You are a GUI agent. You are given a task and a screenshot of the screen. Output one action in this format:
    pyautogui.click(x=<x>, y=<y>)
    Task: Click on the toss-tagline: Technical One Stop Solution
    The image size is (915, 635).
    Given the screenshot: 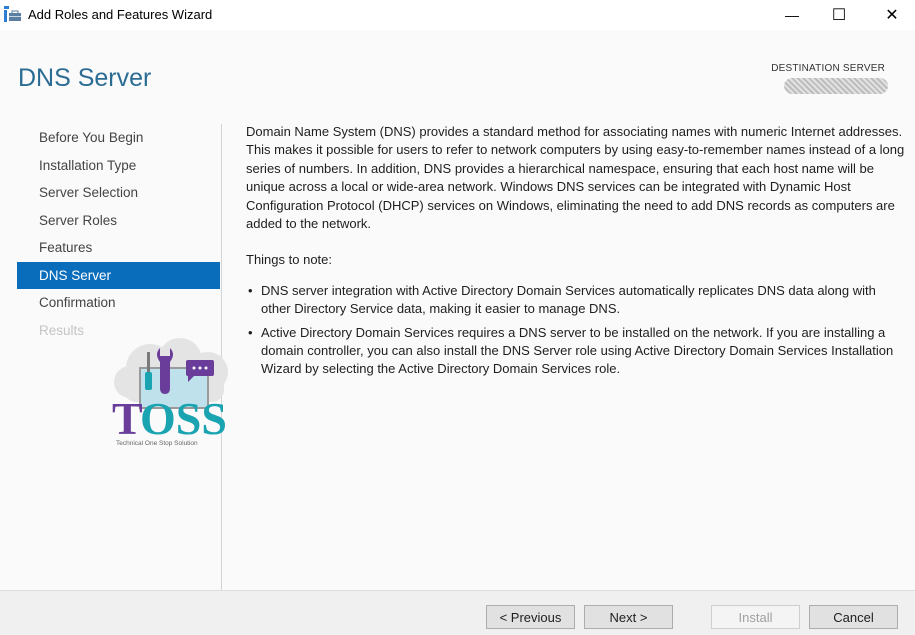 What is the action you would take?
    pyautogui.click(x=157, y=443)
    